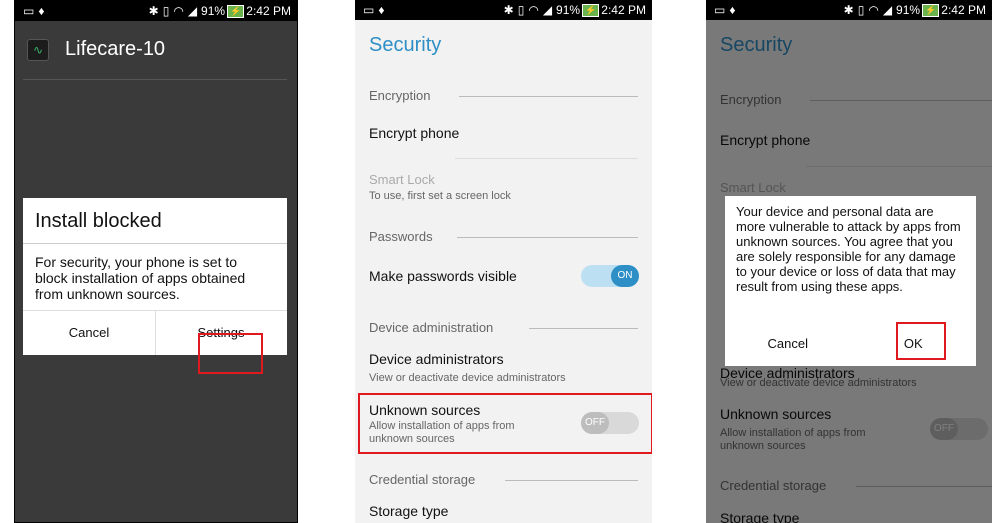 The image size is (992, 523). What do you see at coordinates (414, 133) in the screenshot?
I see `encrypt-phone-item: Encrypt phone` at bounding box center [414, 133].